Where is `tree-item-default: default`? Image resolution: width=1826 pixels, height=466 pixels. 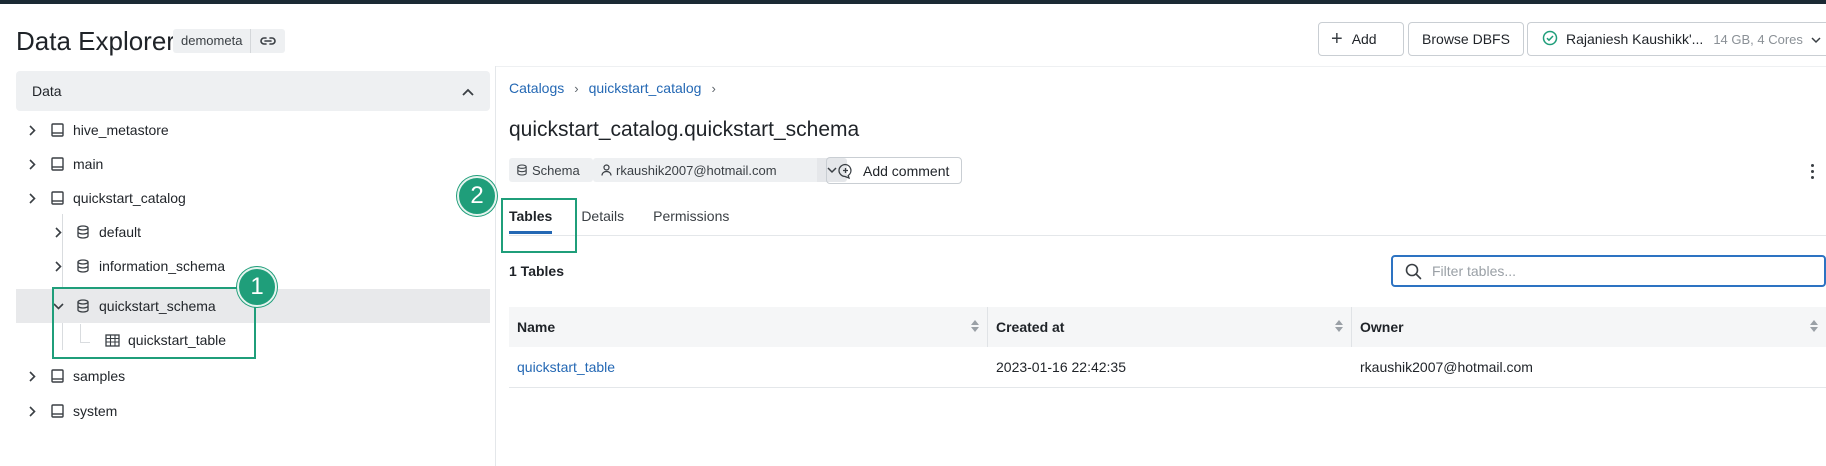
tree-item-default: default is located at coordinates (253, 232).